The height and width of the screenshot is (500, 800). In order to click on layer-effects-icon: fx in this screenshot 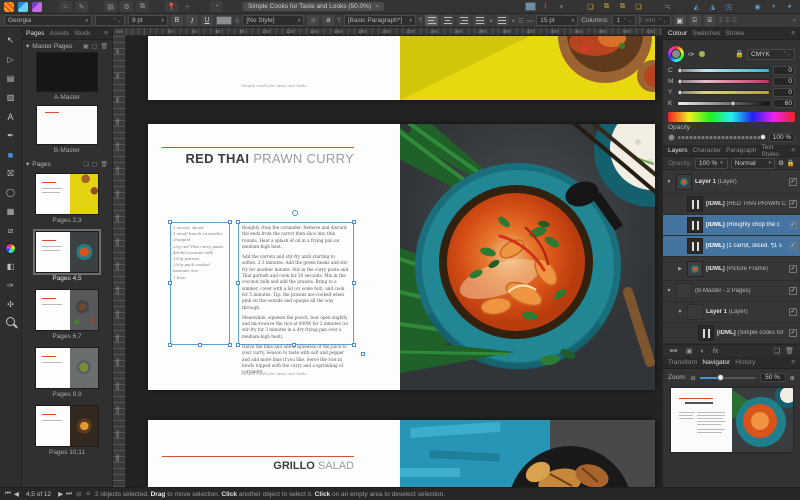, I will do `click(715, 351)`.